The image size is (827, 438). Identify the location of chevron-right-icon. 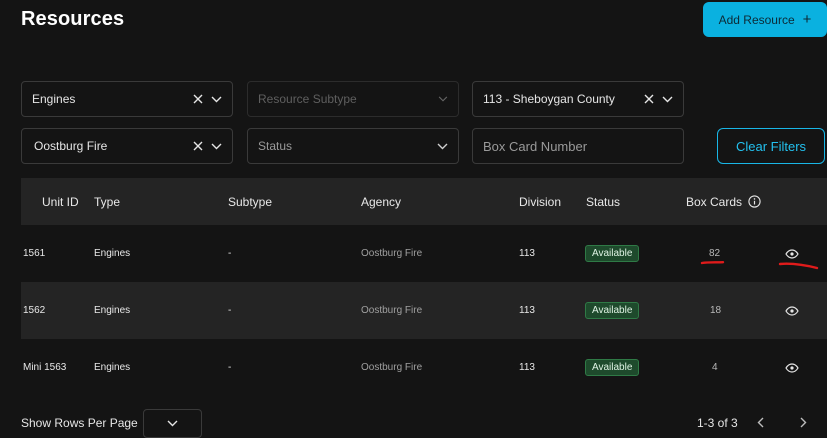
(803, 422).